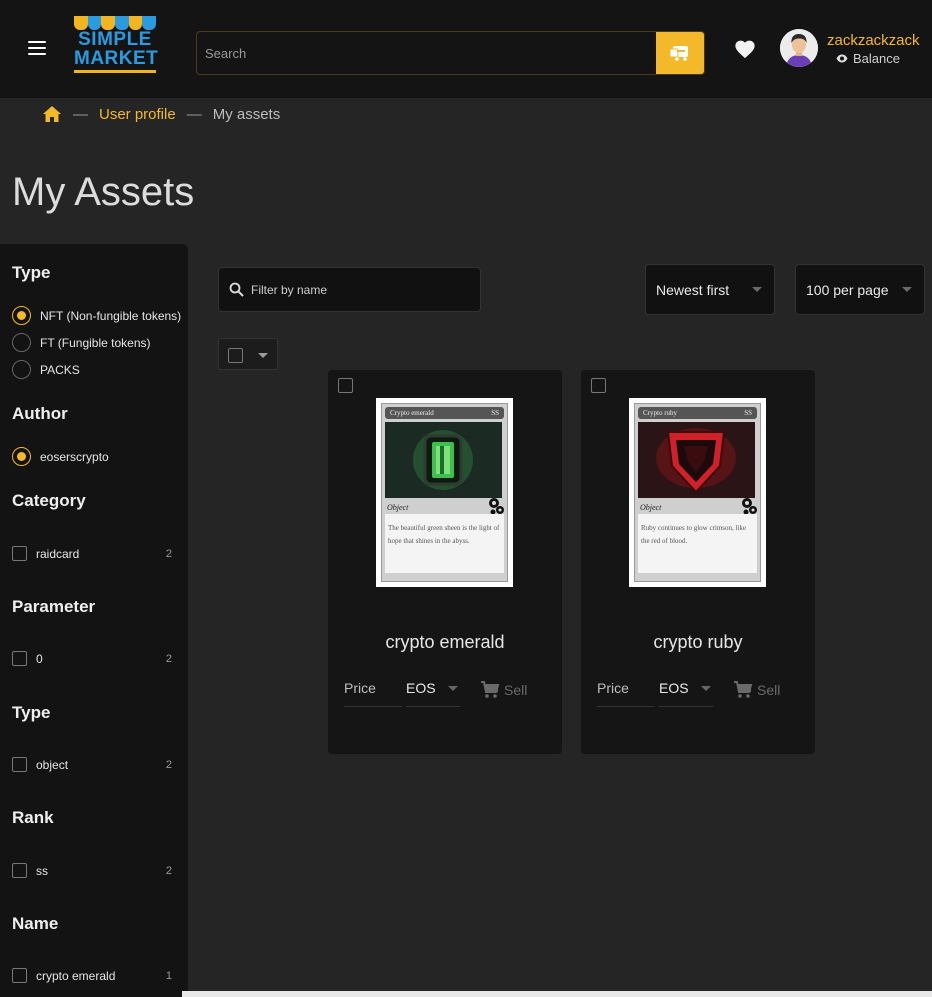  I want to click on filter-title-name: Name, so click(35, 923).